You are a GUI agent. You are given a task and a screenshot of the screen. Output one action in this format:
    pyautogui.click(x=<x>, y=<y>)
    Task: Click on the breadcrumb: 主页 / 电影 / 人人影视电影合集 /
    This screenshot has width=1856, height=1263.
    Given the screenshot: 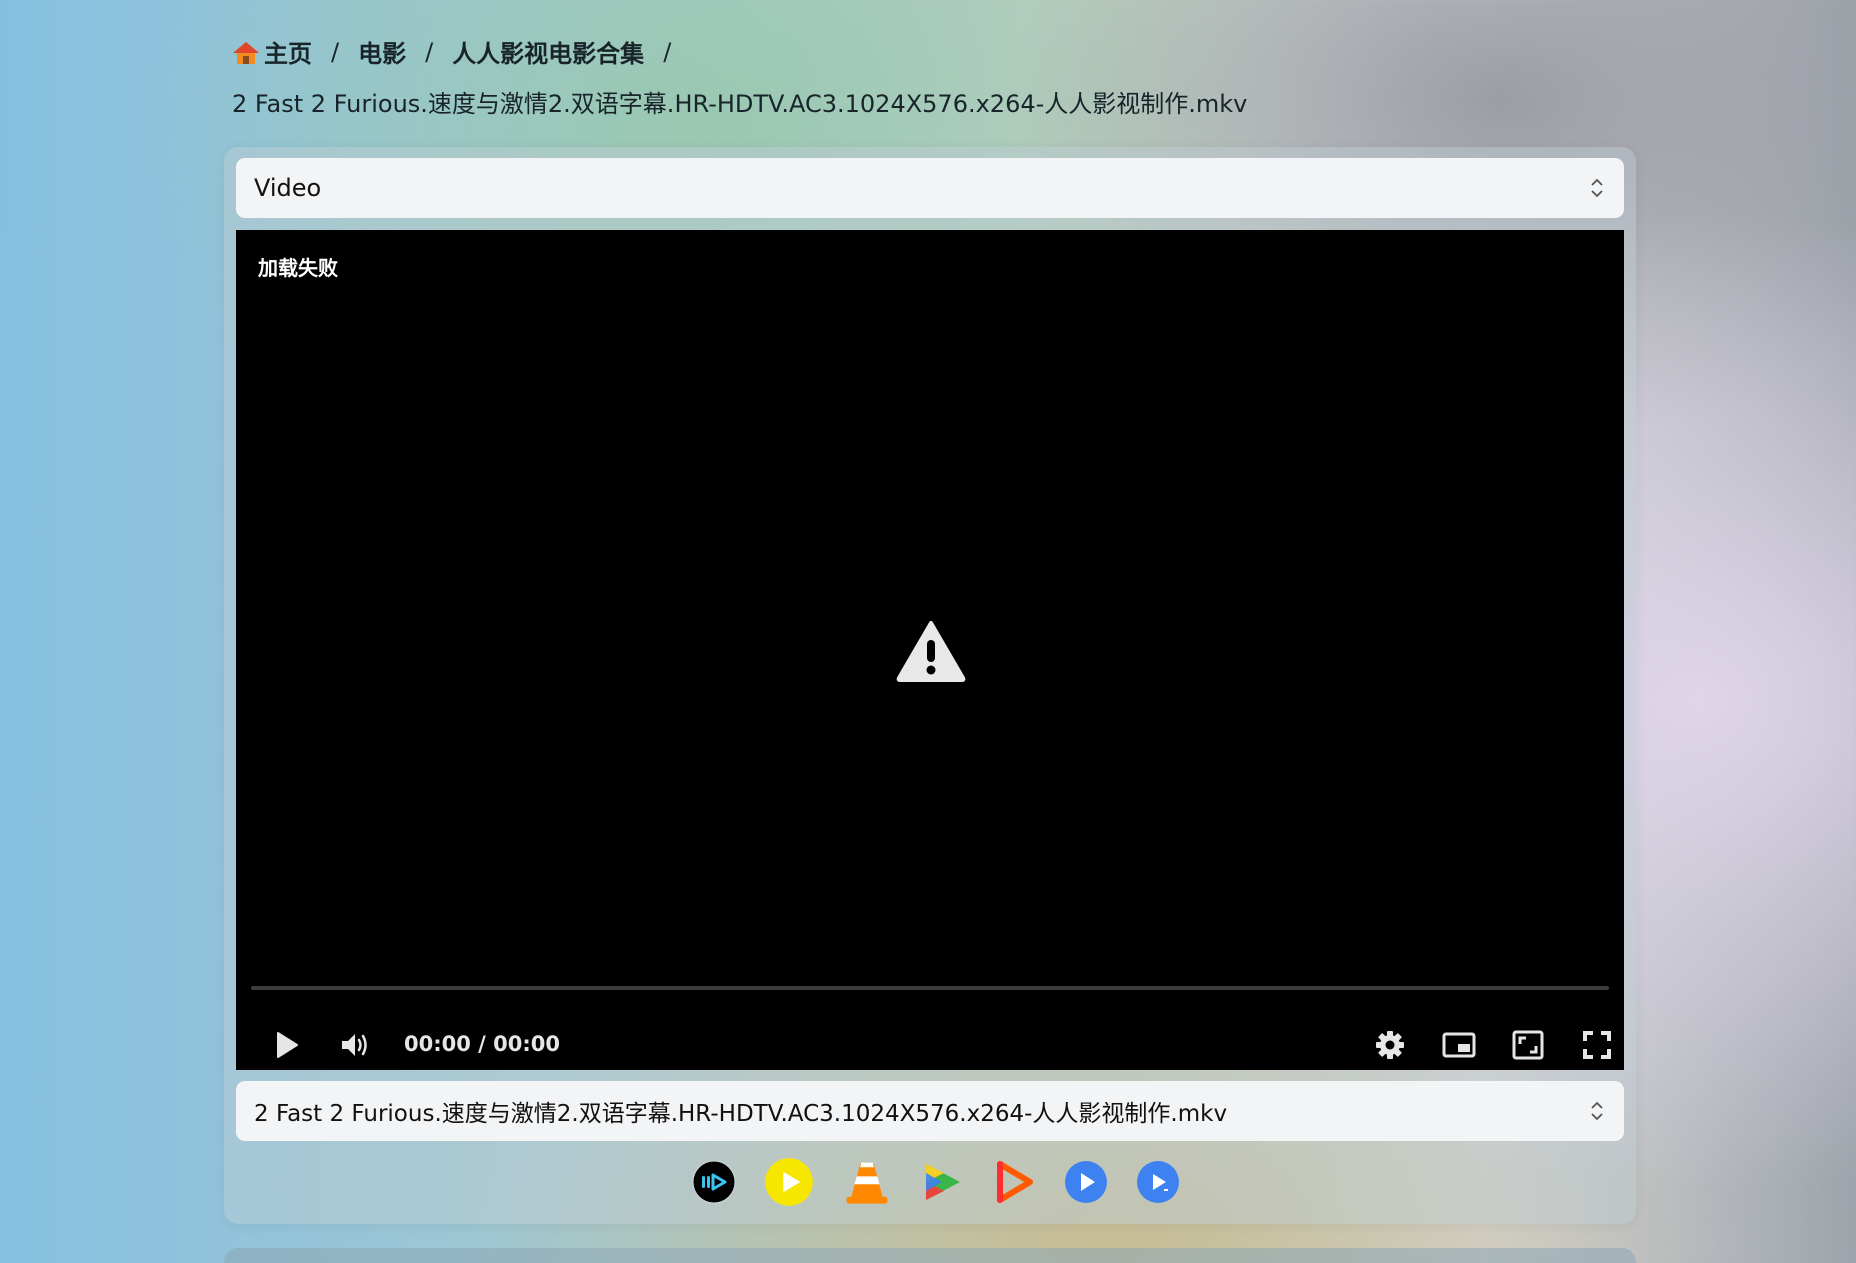 What is the action you would take?
    pyautogui.click(x=461, y=51)
    